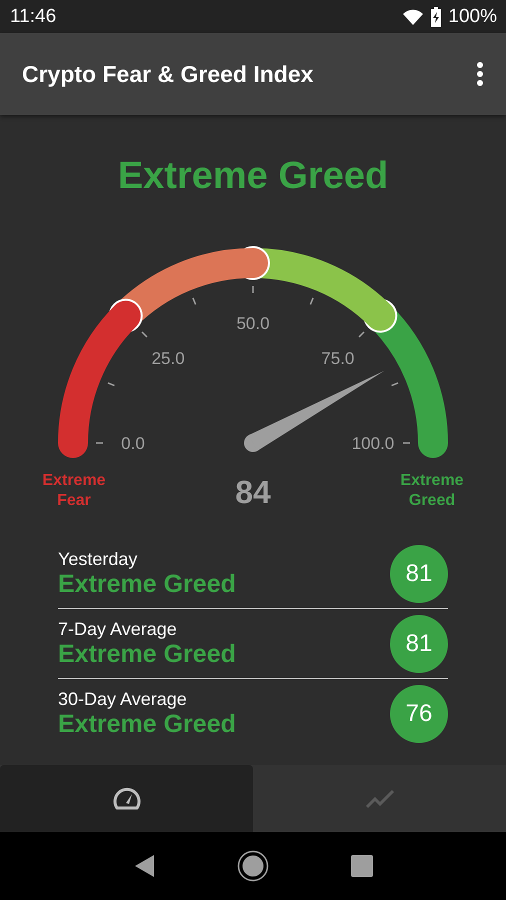  What do you see at coordinates (133, 443) in the screenshot?
I see `tick-label: 0.0` at bounding box center [133, 443].